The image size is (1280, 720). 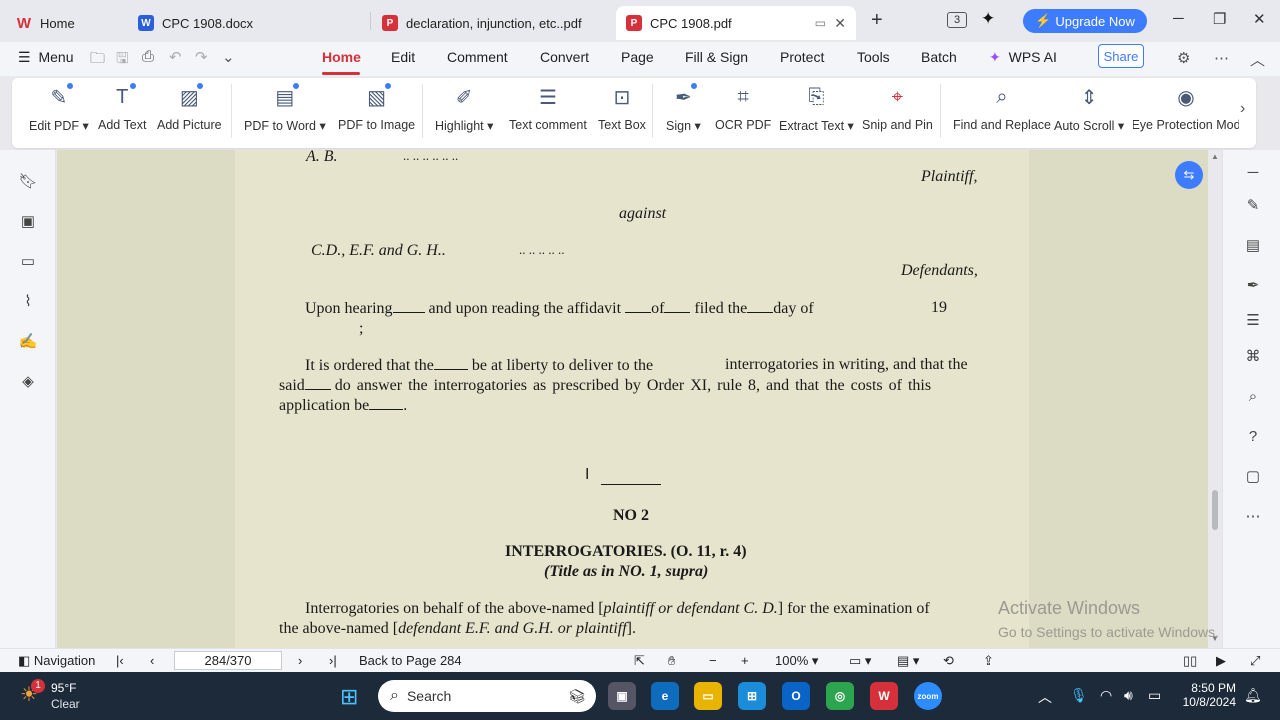 What do you see at coordinates (1215, 510) in the screenshot?
I see `scrollbar-thumb` at bounding box center [1215, 510].